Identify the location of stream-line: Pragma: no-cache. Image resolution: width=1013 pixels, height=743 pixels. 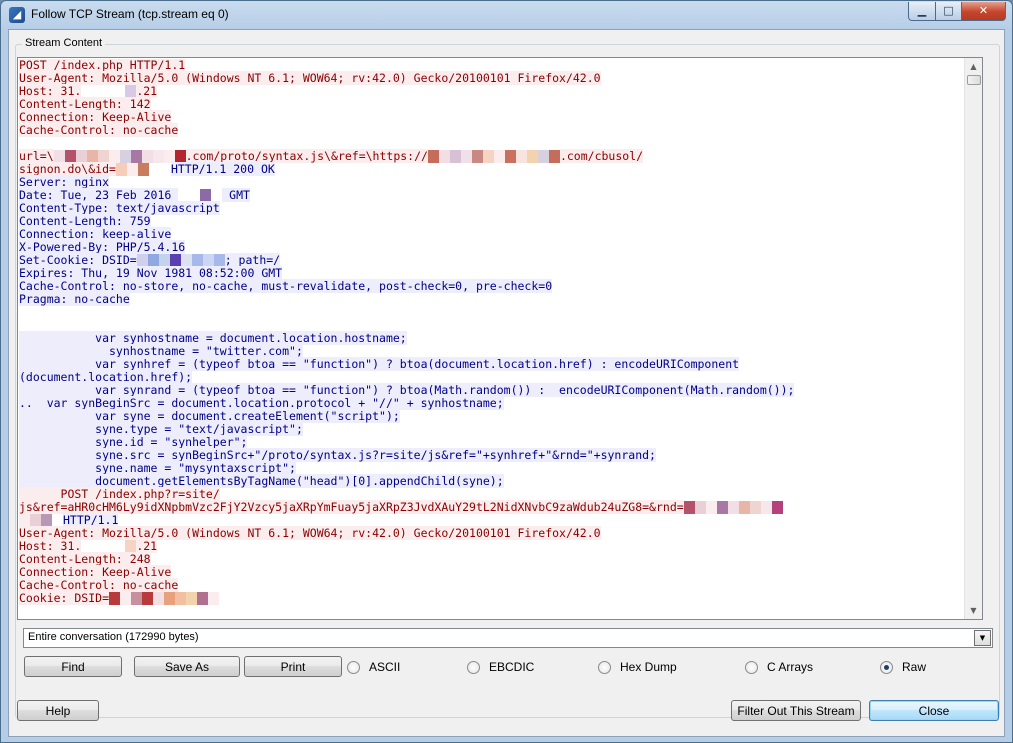
(492, 299).